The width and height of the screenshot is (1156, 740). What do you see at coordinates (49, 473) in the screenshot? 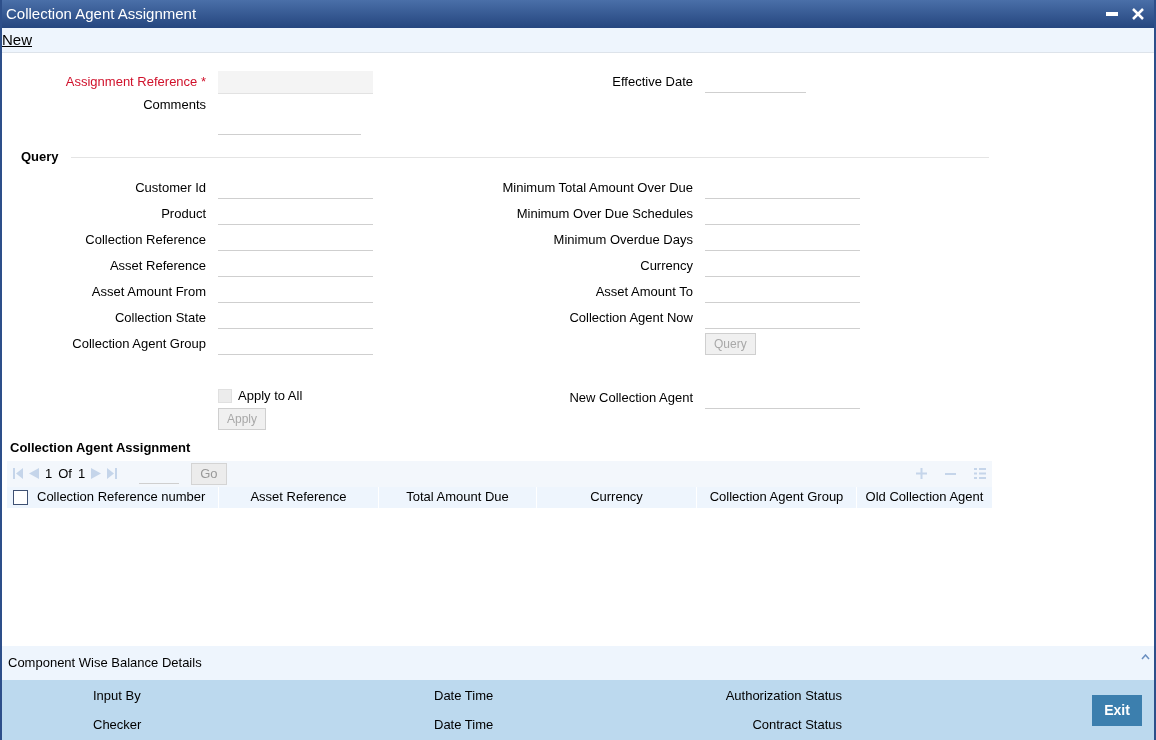
I see `page-number: 1` at bounding box center [49, 473].